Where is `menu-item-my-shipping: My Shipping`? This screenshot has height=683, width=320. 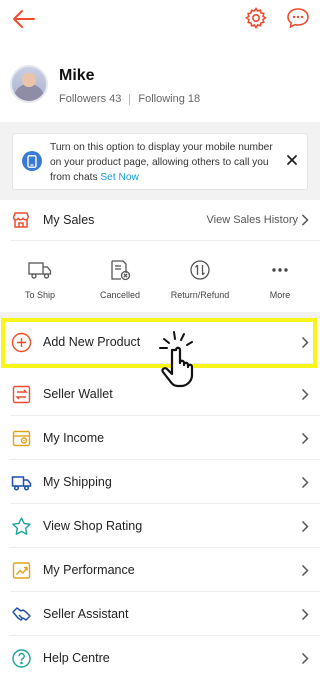
menu-item-my-shipping: My Shipping is located at coordinates (160, 482).